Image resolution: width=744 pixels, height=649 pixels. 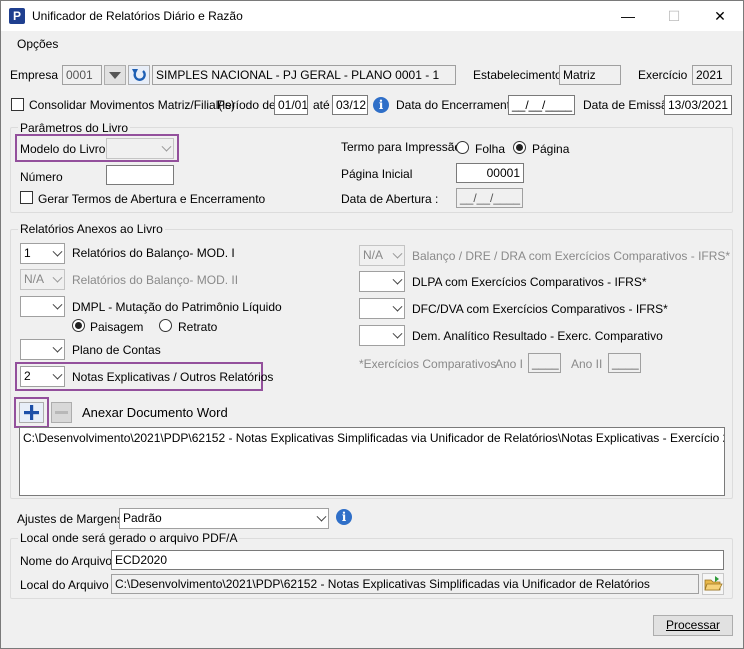 I want to click on info-icon: i, so click(x=381, y=105).